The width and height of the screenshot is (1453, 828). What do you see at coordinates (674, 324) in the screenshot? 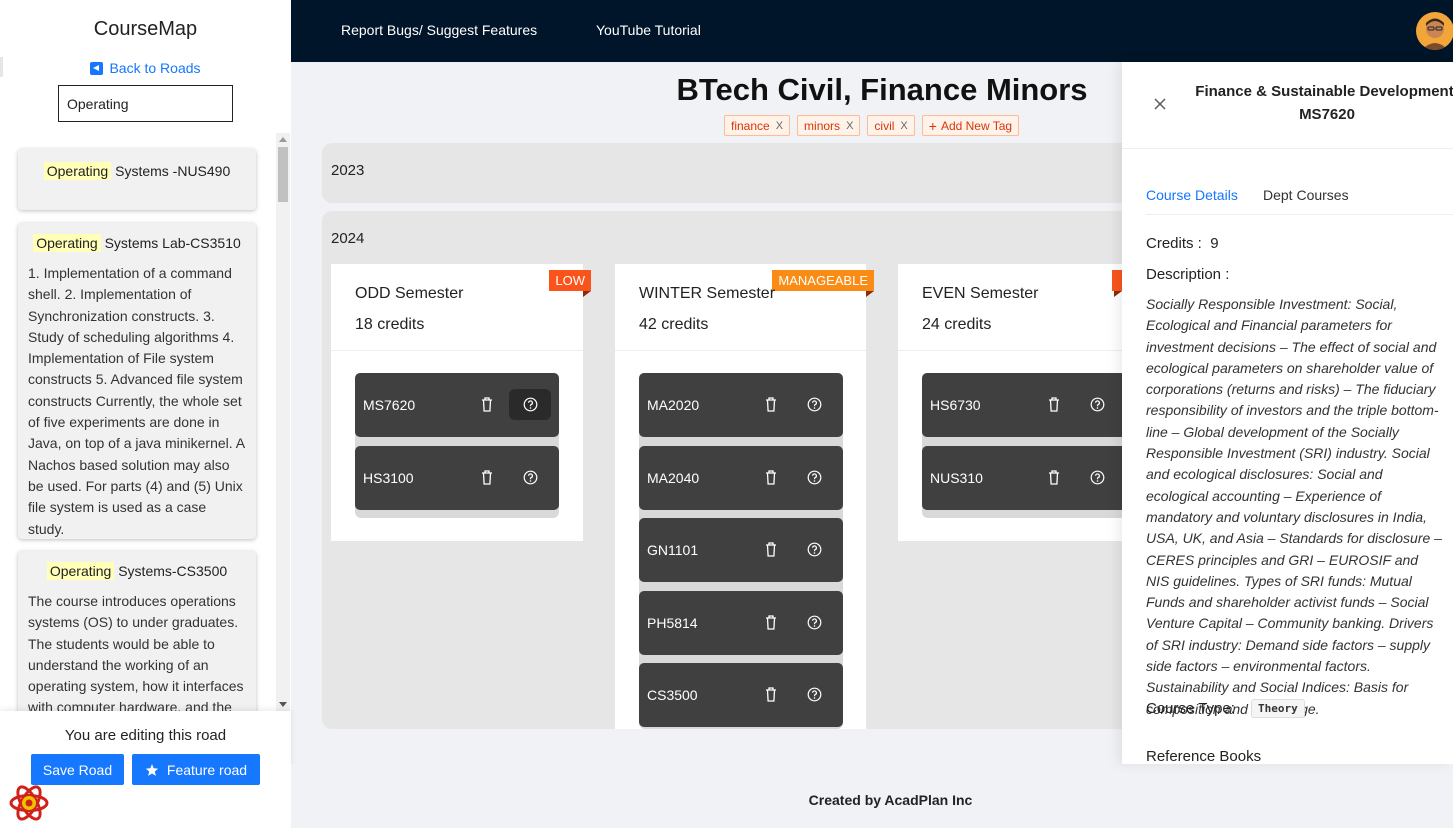
I see `semester-credits: 42 credits` at bounding box center [674, 324].